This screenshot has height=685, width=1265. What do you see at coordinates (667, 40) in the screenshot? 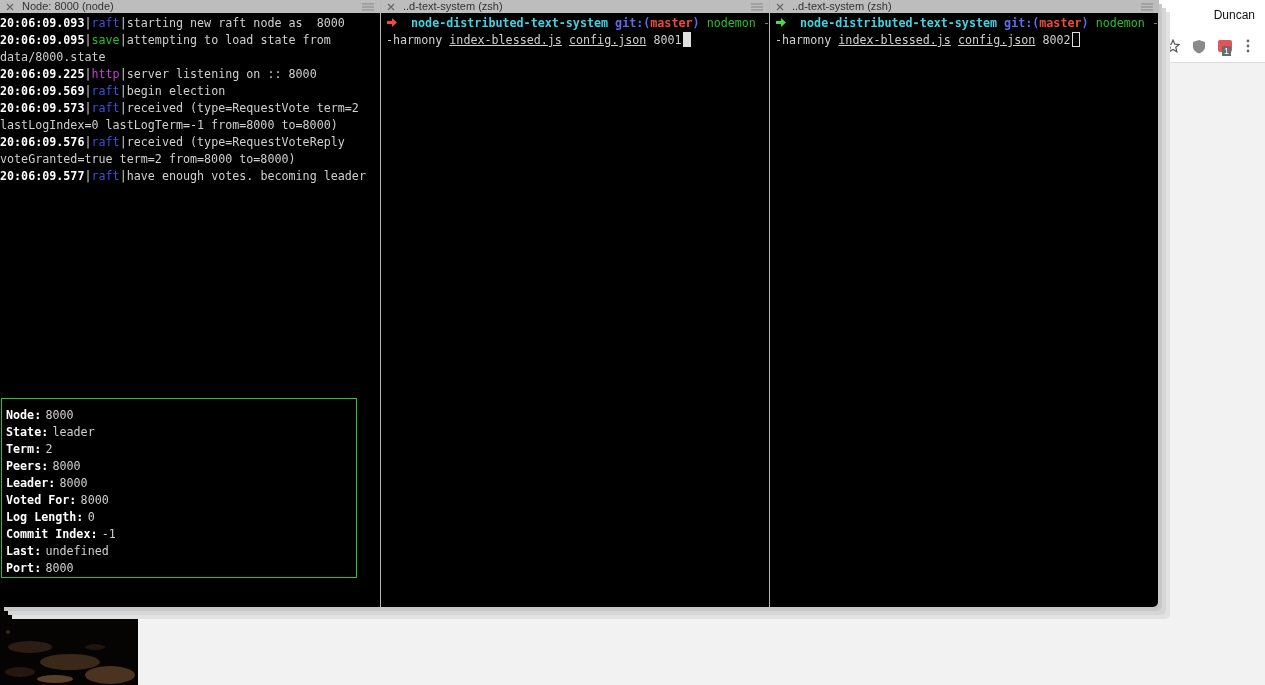
I see `port-argument: 8001` at bounding box center [667, 40].